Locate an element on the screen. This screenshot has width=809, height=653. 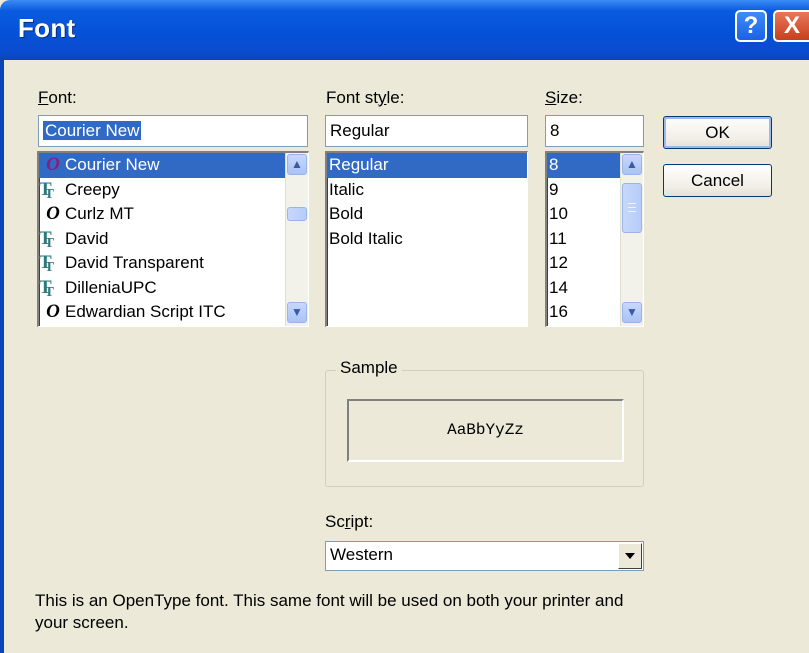
font-list-scrollbar: ▲ ▼ is located at coordinates (296, 239).